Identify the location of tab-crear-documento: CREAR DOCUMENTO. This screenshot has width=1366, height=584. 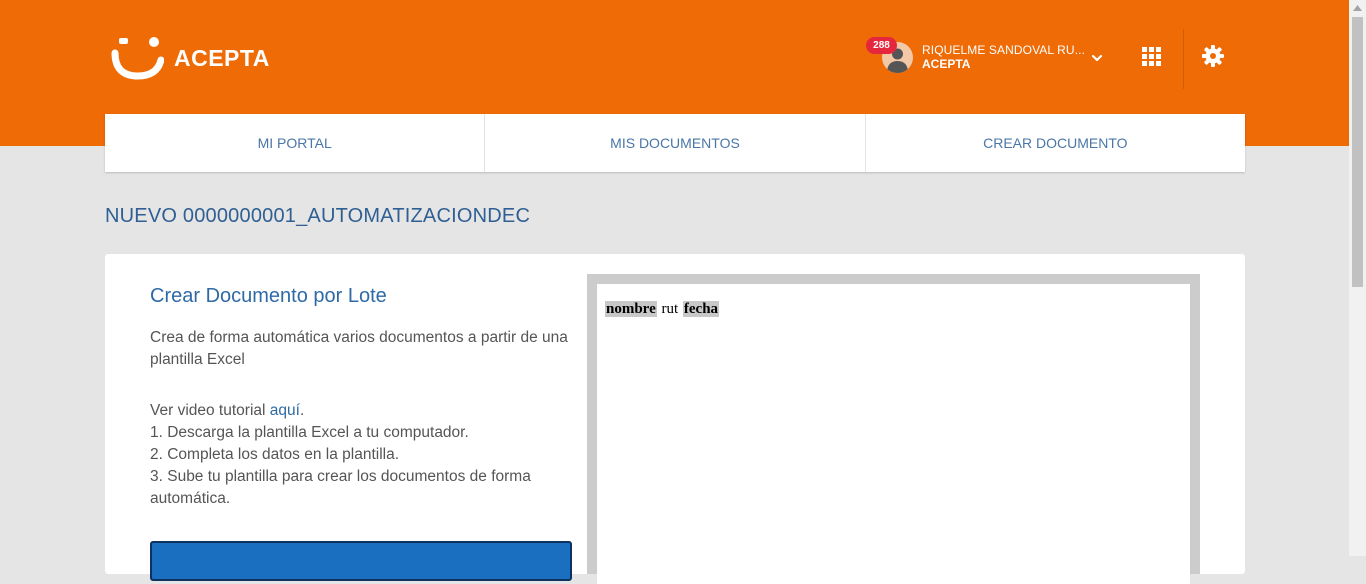
(1055, 143).